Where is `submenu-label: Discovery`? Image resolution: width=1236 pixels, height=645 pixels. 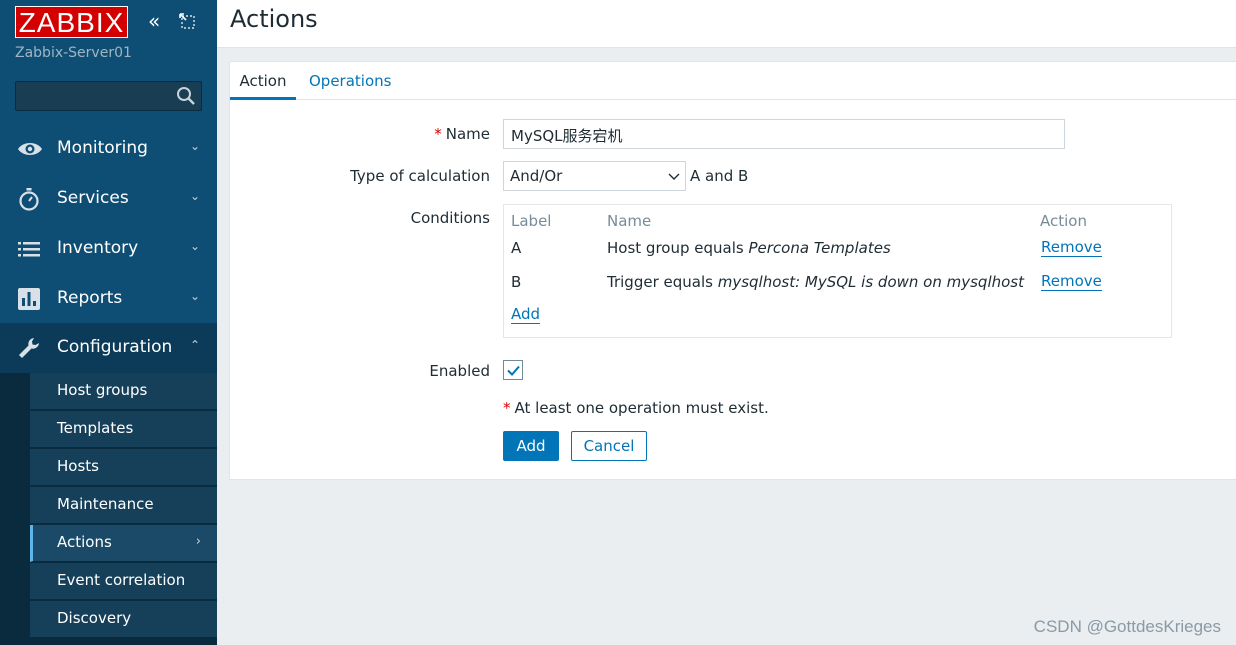 submenu-label: Discovery is located at coordinates (94, 618).